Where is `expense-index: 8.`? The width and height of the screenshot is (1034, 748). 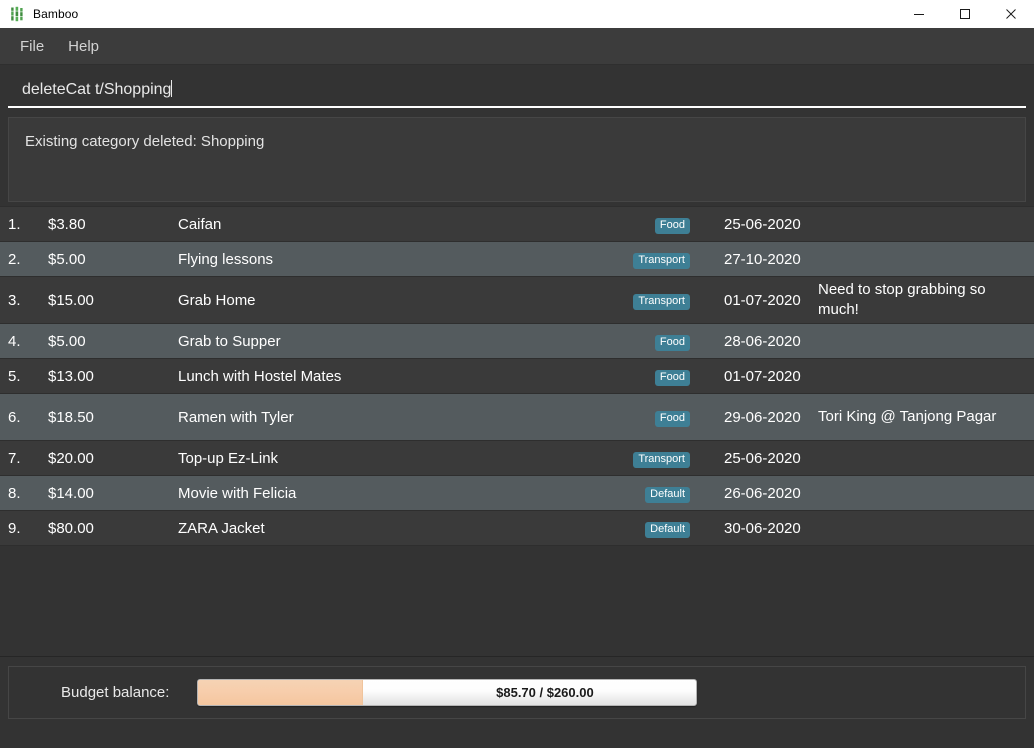 expense-index: 8. is located at coordinates (14, 493).